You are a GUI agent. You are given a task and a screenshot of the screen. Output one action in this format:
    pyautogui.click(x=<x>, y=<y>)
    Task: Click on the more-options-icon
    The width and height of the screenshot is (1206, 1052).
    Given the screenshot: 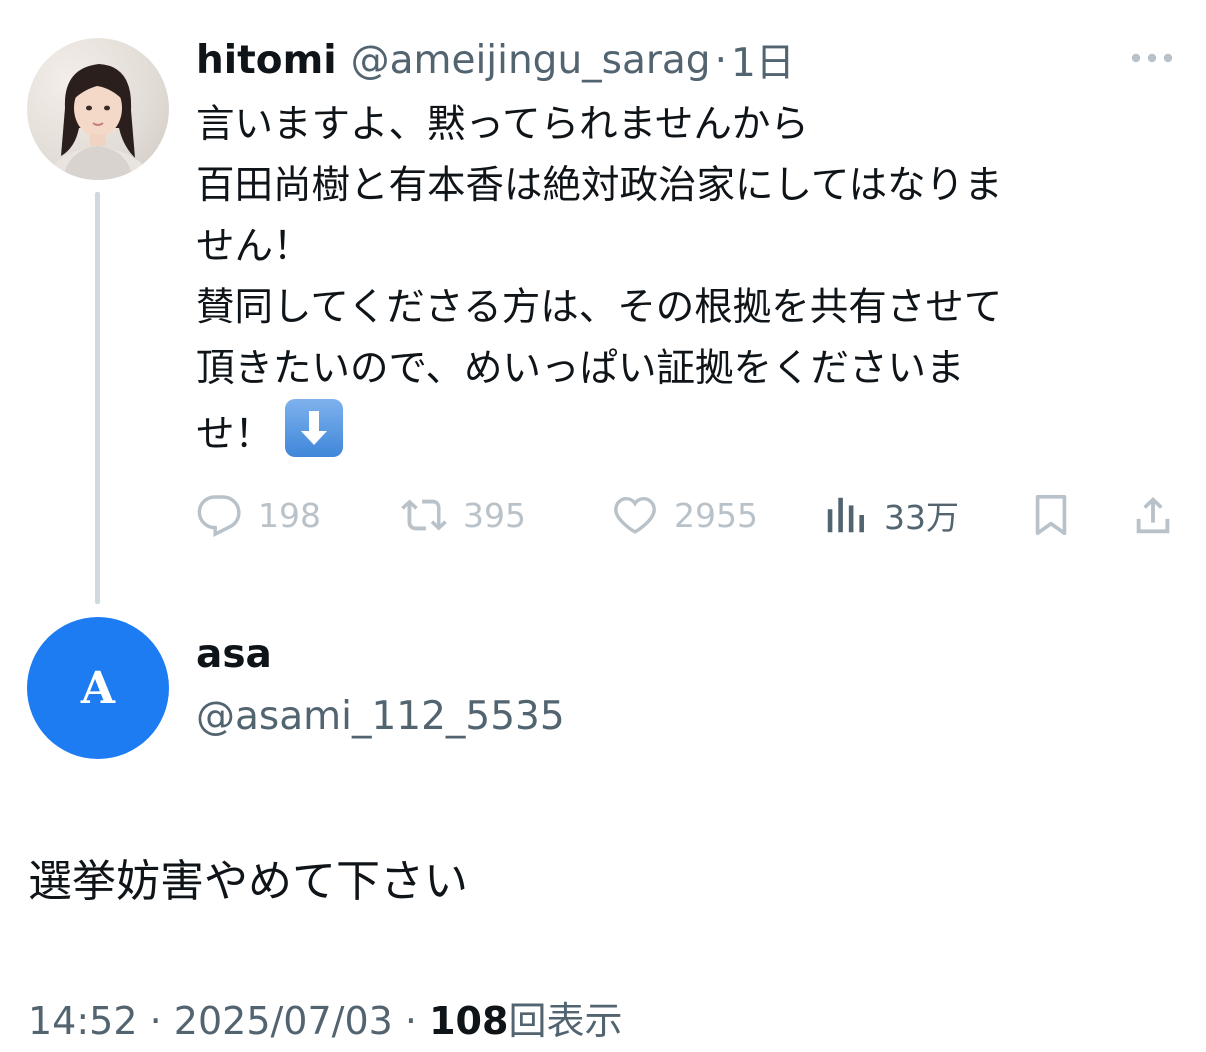 What is the action you would take?
    pyautogui.click(x=1152, y=58)
    